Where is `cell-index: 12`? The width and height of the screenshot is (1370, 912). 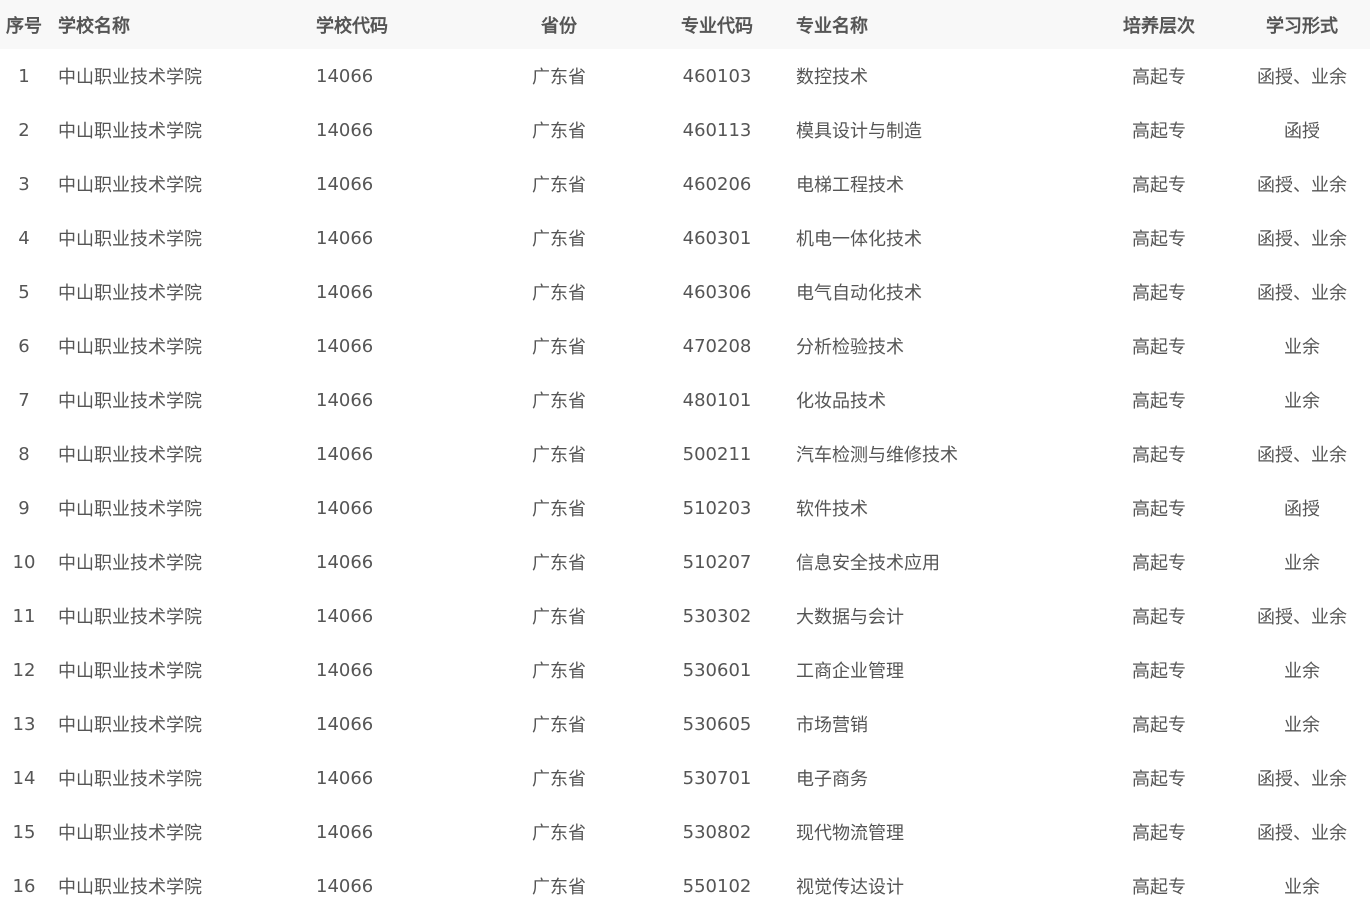 cell-index: 12 is located at coordinates (24, 670).